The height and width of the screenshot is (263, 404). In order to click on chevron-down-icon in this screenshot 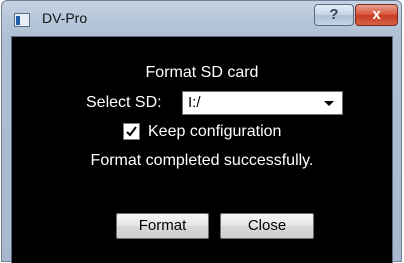, I will do `click(329, 103)`.